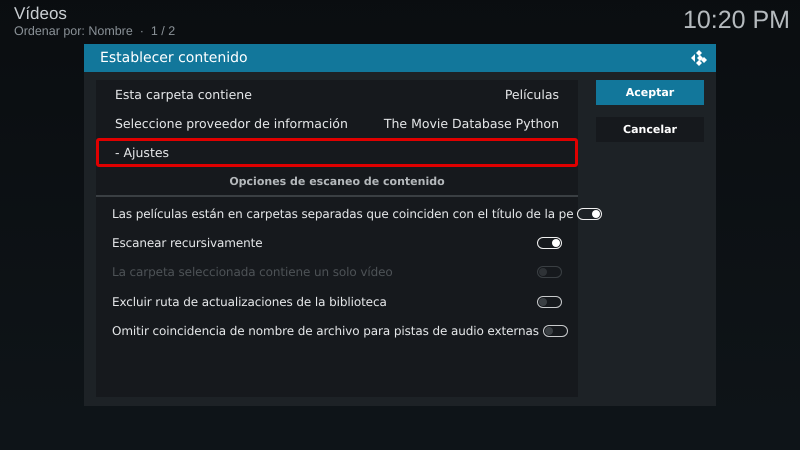 This screenshot has height=450, width=800. What do you see at coordinates (531, 94) in the screenshot?
I see `setting-value: Películas` at bounding box center [531, 94].